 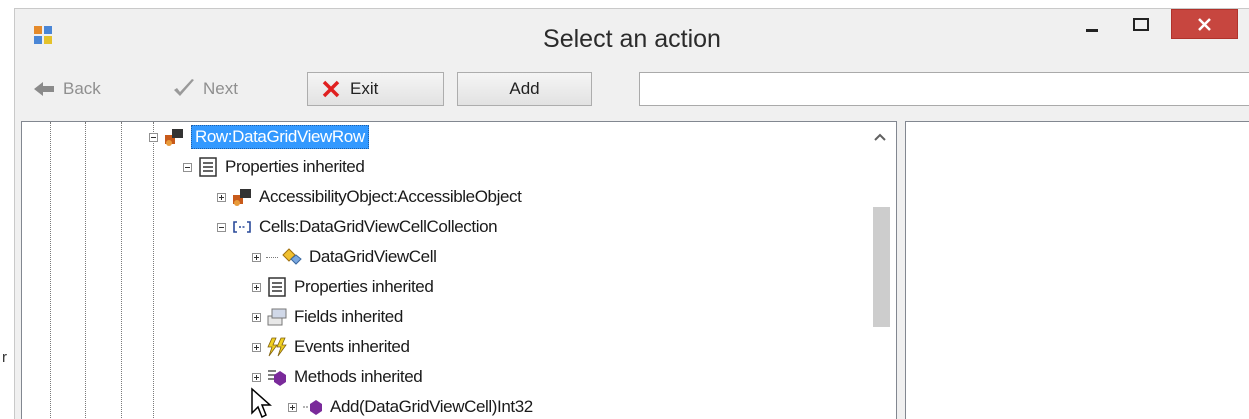 I want to click on title-bar: Select an action, so click(x=632, y=39).